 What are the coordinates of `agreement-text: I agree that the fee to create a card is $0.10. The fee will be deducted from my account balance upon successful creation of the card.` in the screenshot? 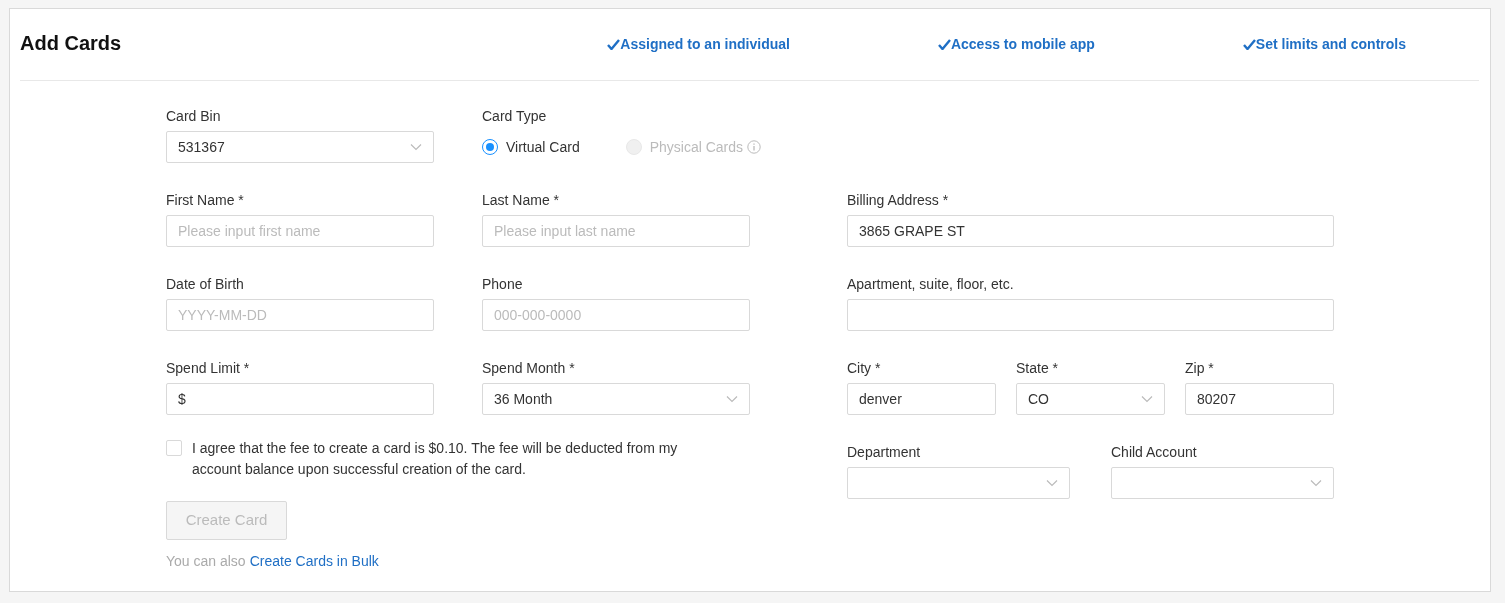 It's located at (435, 459).